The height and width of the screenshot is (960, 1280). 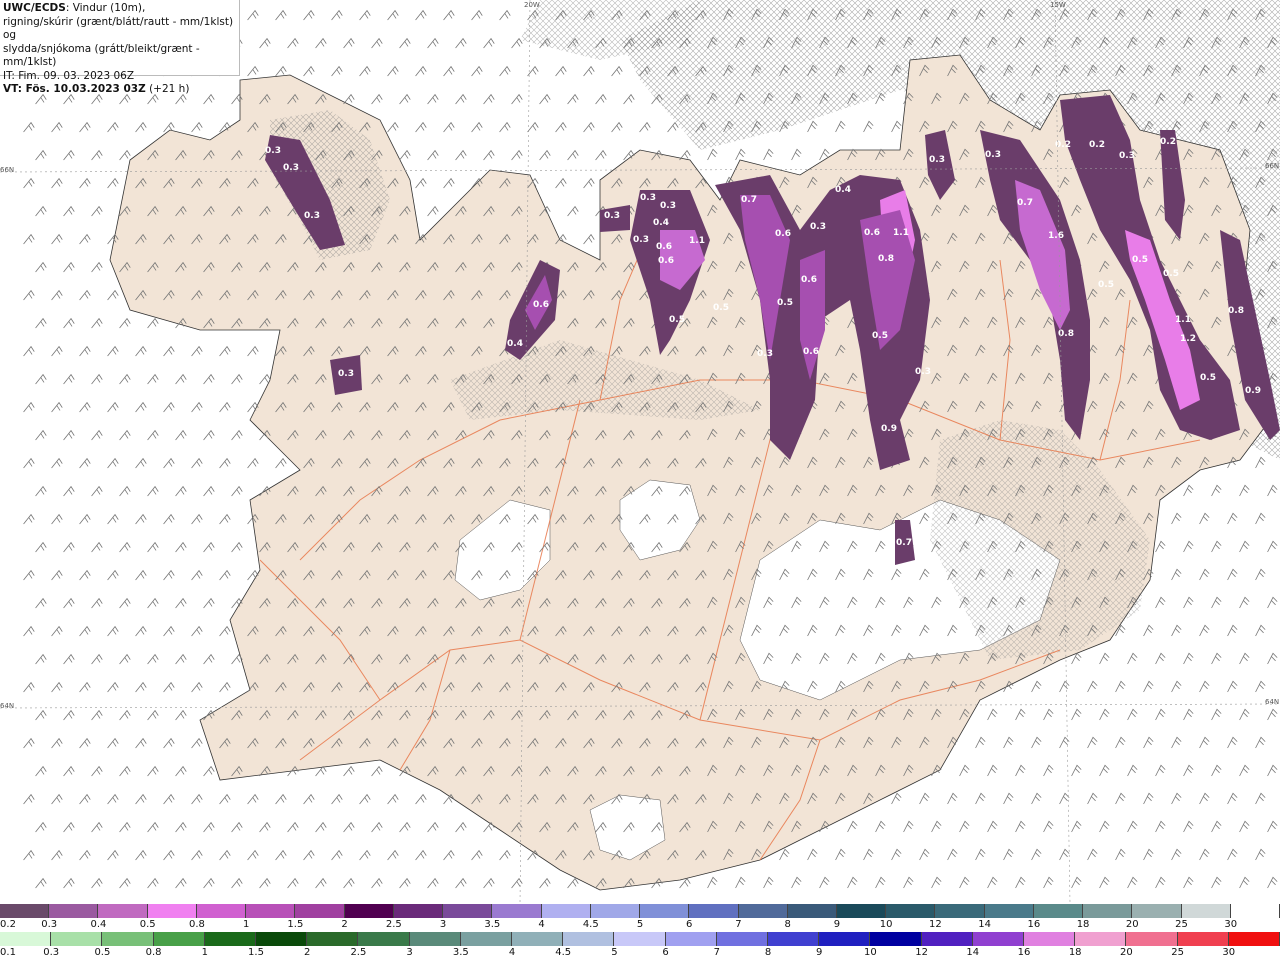 What do you see at coordinates (614, 952) in the screenshot?
I see `legend-label: 5` at bounding box center [614, 952].